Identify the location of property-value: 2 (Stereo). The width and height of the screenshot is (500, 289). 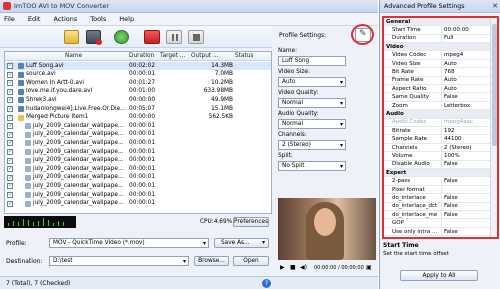
(456, 148).